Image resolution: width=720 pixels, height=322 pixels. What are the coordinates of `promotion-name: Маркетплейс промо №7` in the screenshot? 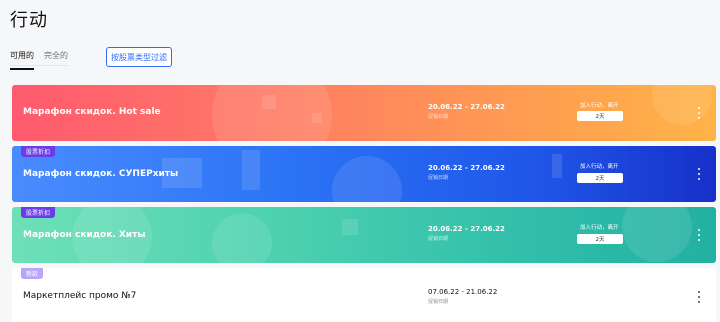 It's located at (80, 296).